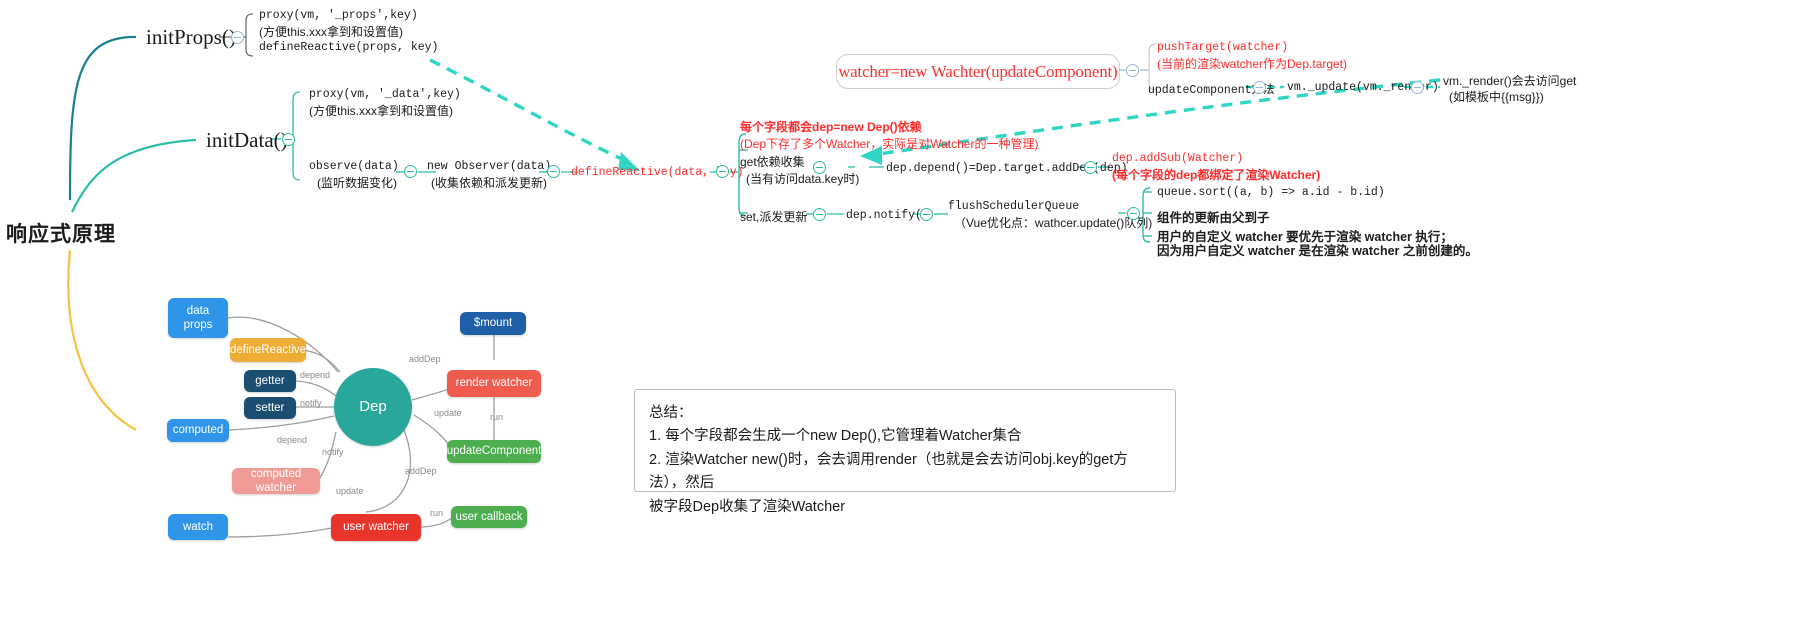 This screenshot has width=1807, height=637. What do you see at coordinates (1417, 87) in the screenshot?
I see `toggle-vm-update` at bounding box center [1417, 87].